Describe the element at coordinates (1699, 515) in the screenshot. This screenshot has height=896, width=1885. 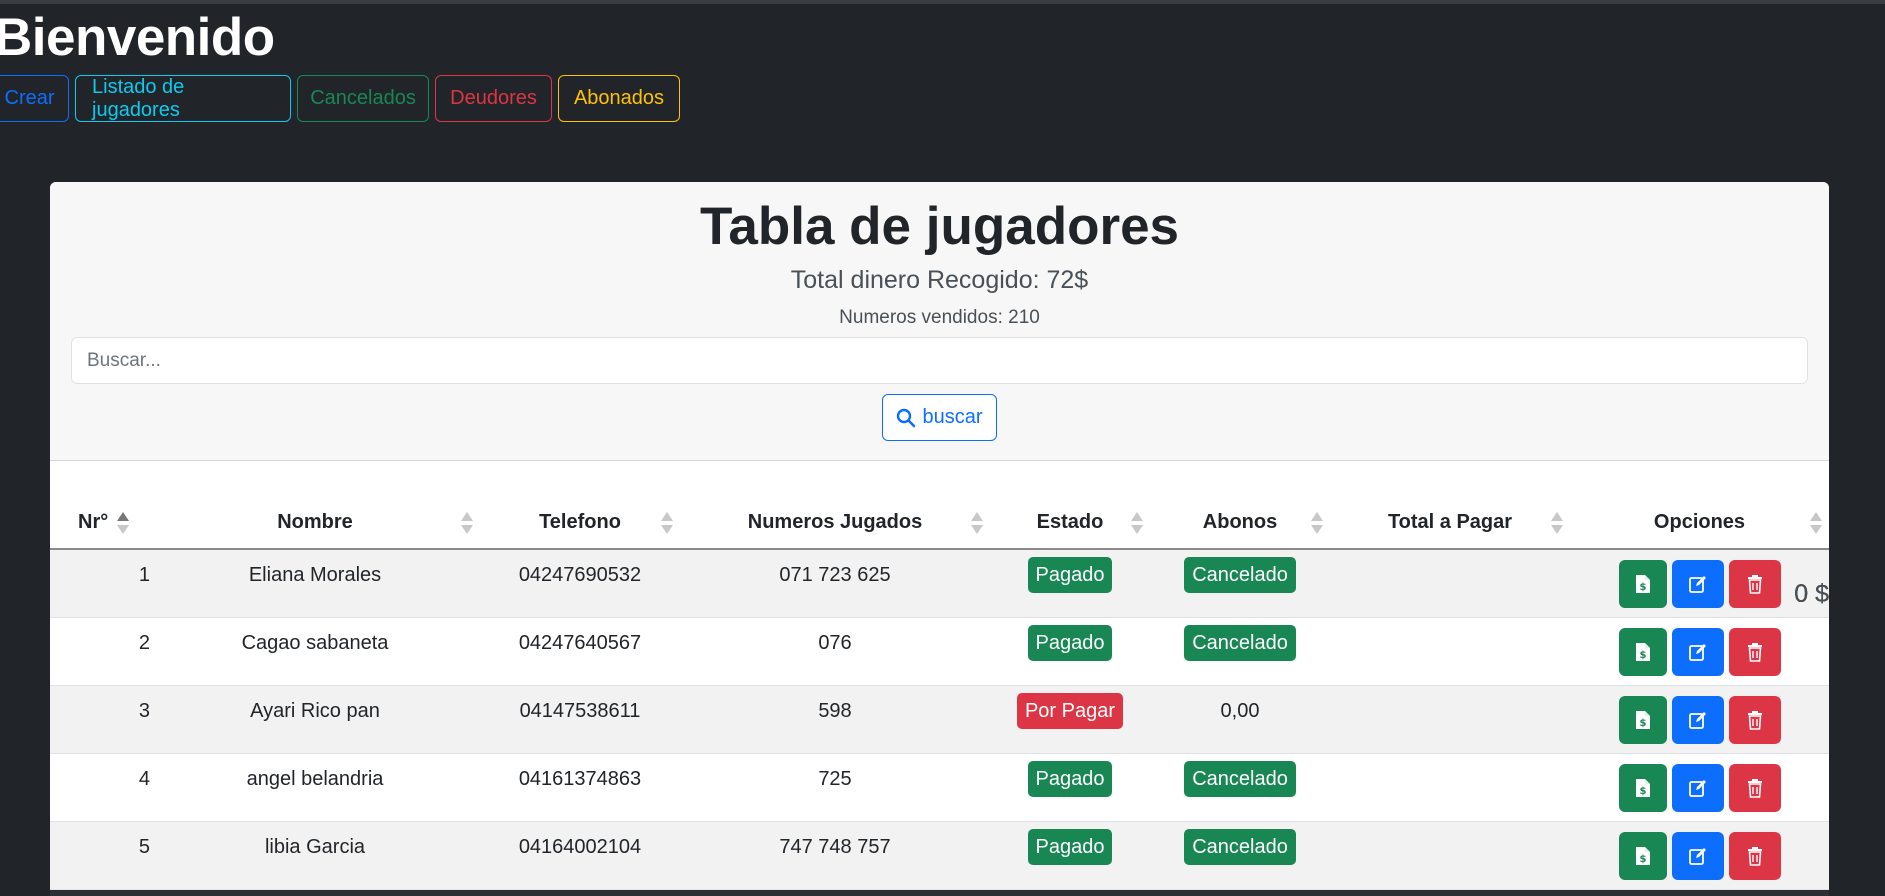
I see `column-header-opciones: Opciones` at that location.